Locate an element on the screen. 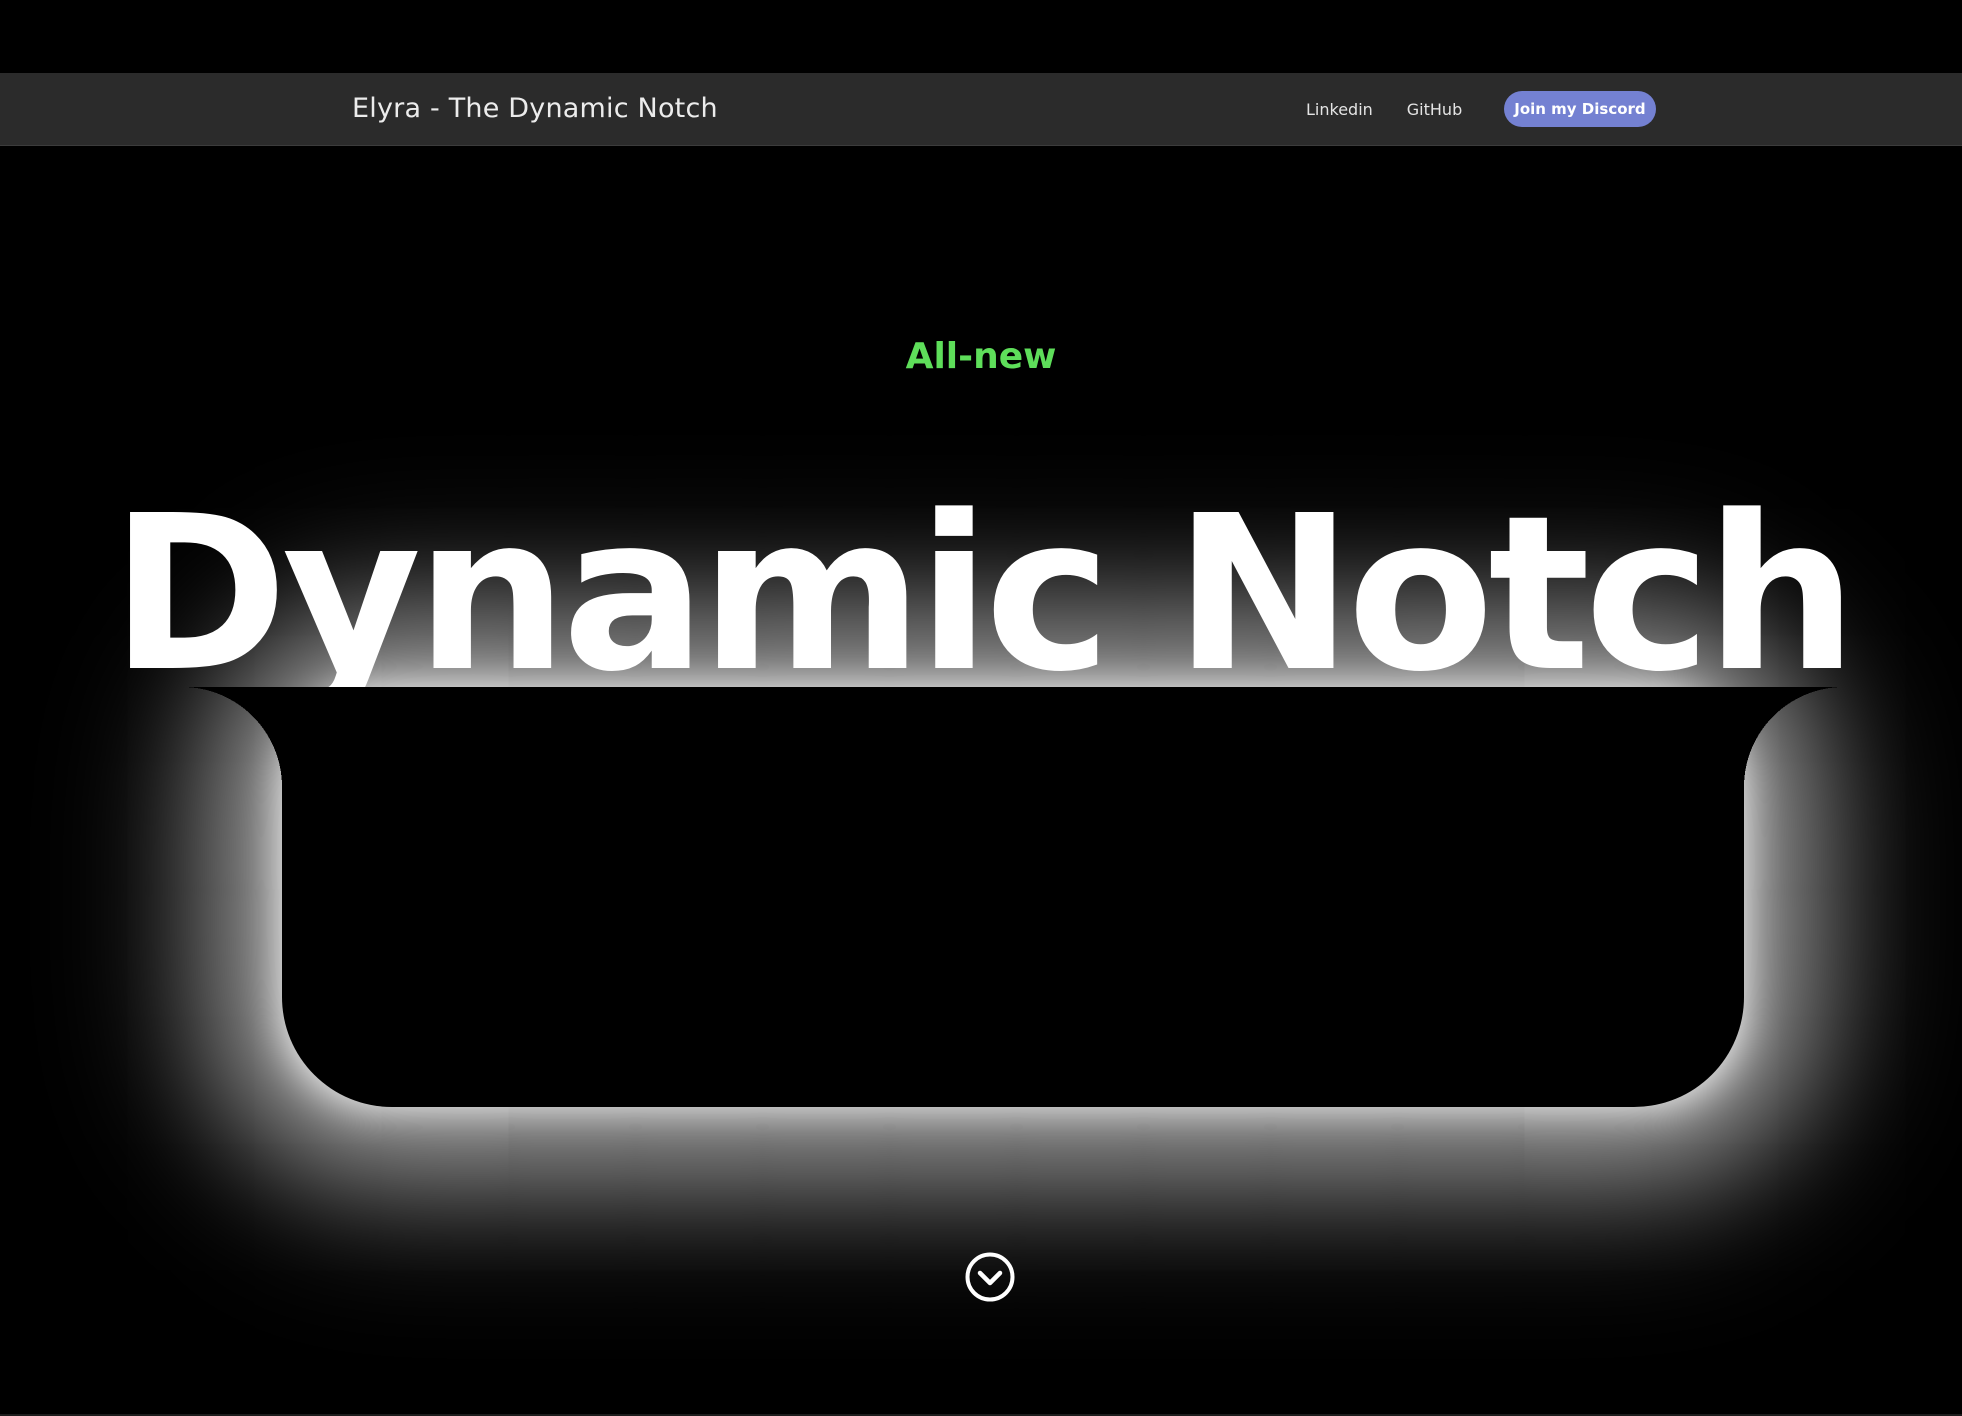  hero-eyebrow: All-new is located at coordinates (981, 356).